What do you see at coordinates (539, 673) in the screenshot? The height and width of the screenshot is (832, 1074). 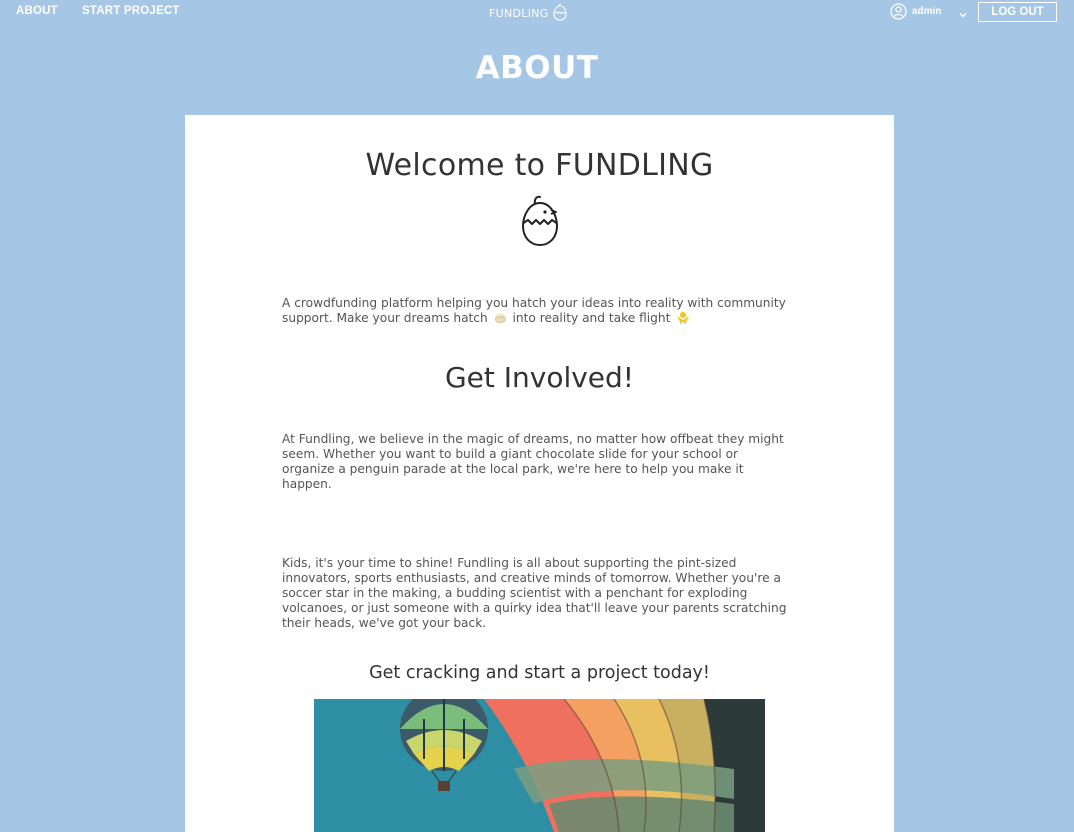 I see `cta-heading: Get cracking and start a project today!` at bounding box center [539, 673].